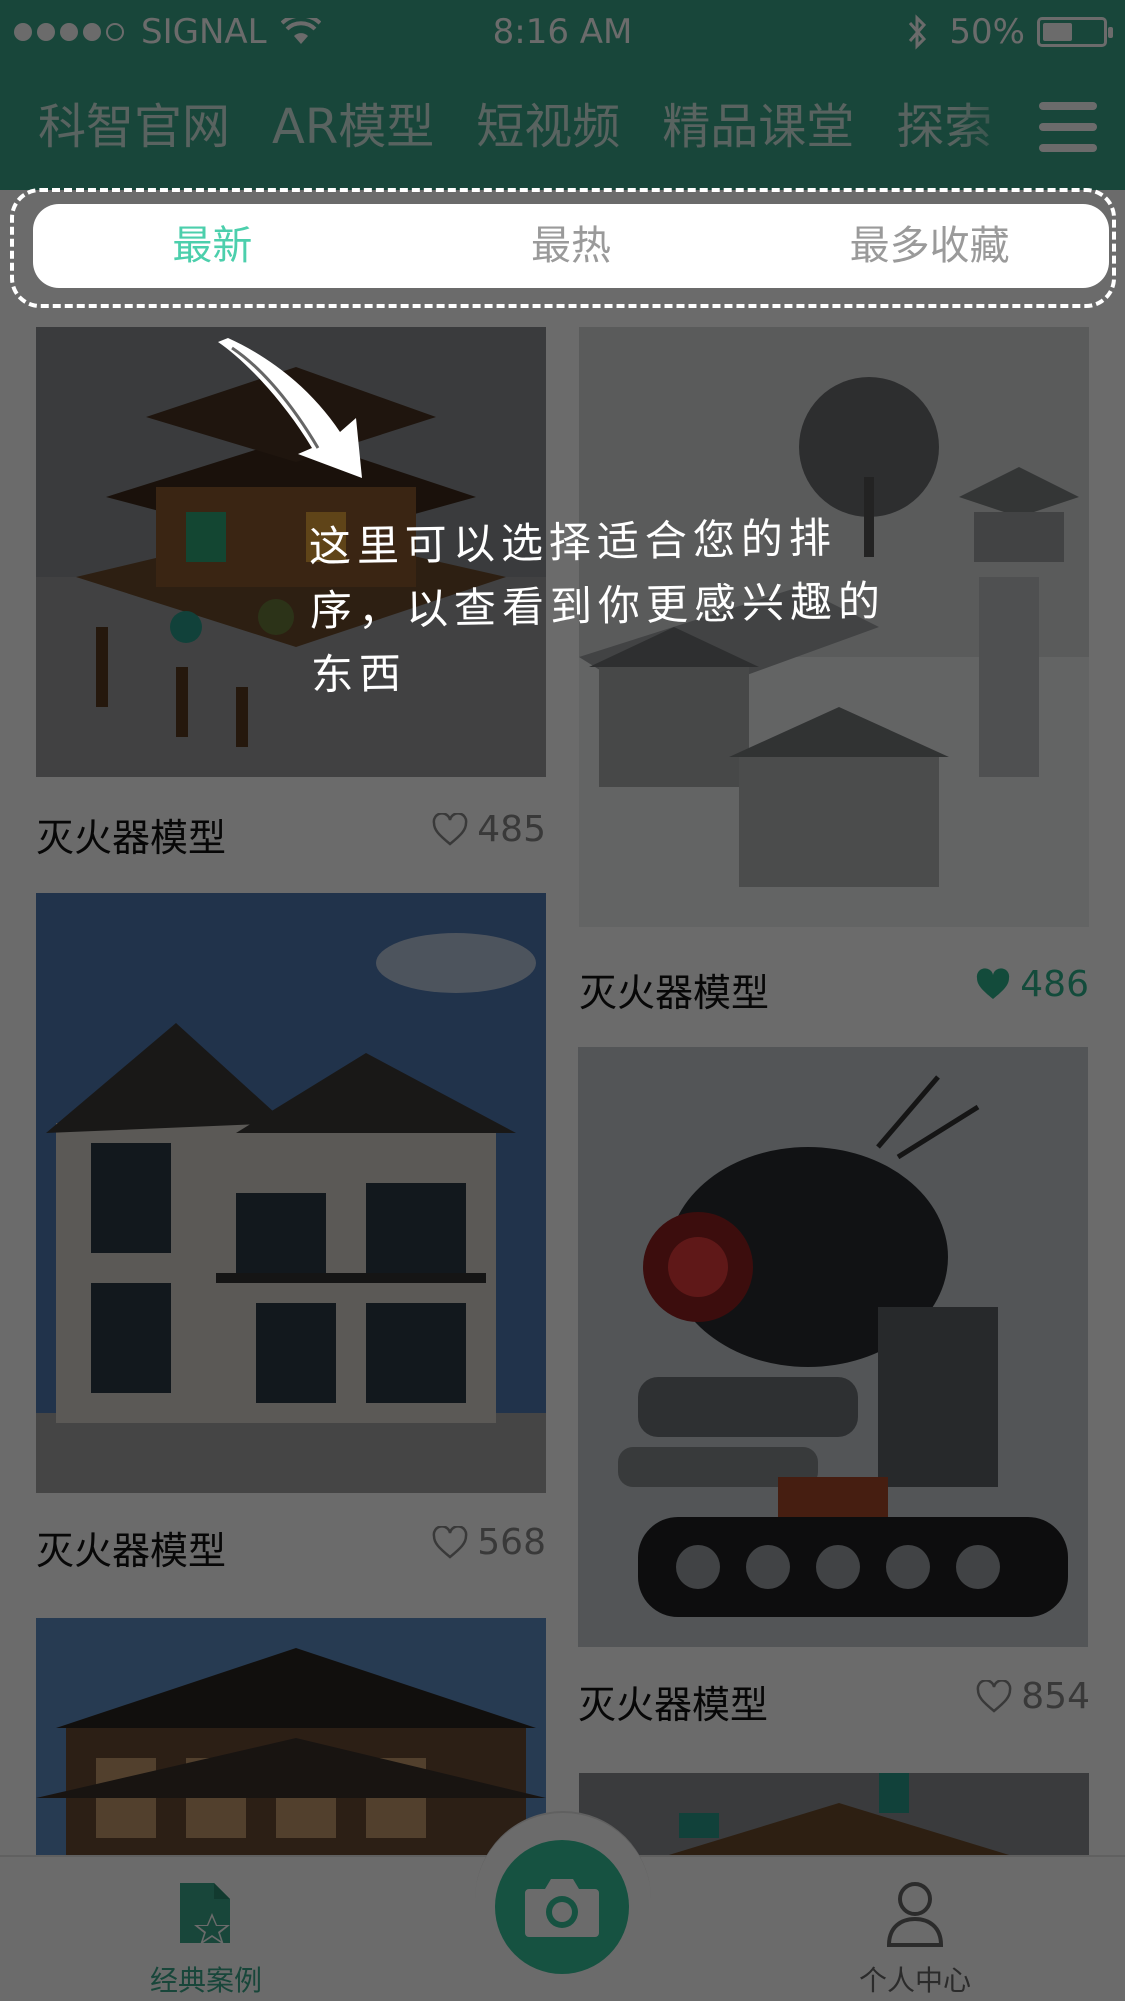  I want to click on camera-button, so click(562, 1907).